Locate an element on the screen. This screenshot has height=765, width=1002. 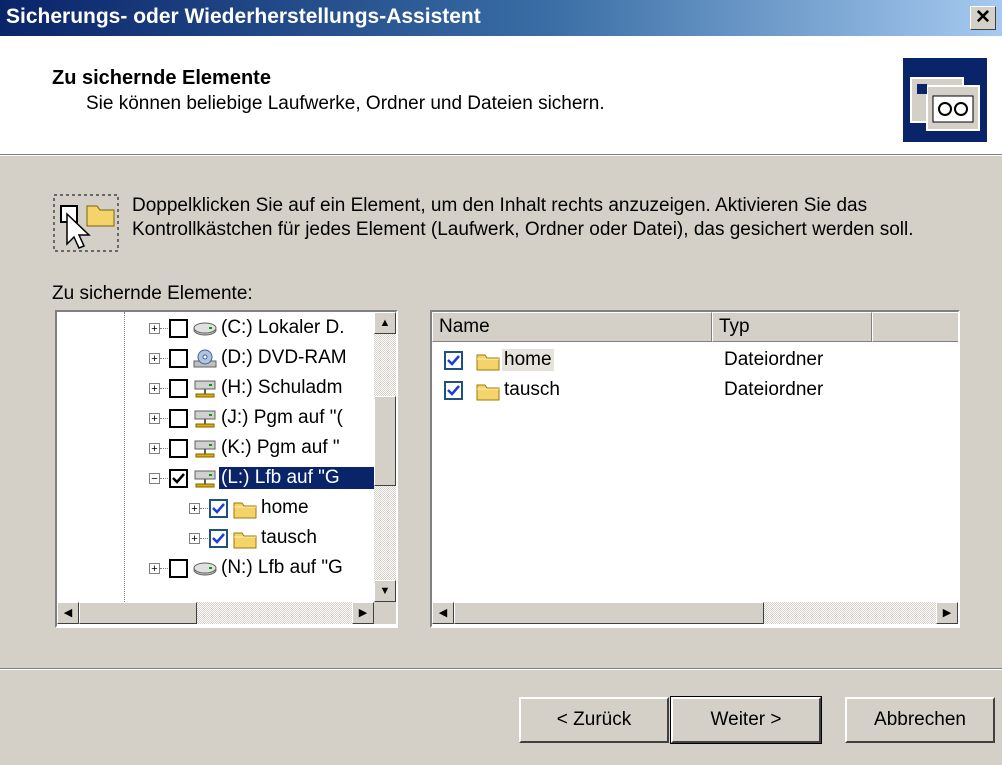
list-item-name: home is located at coordinates (528, 360).